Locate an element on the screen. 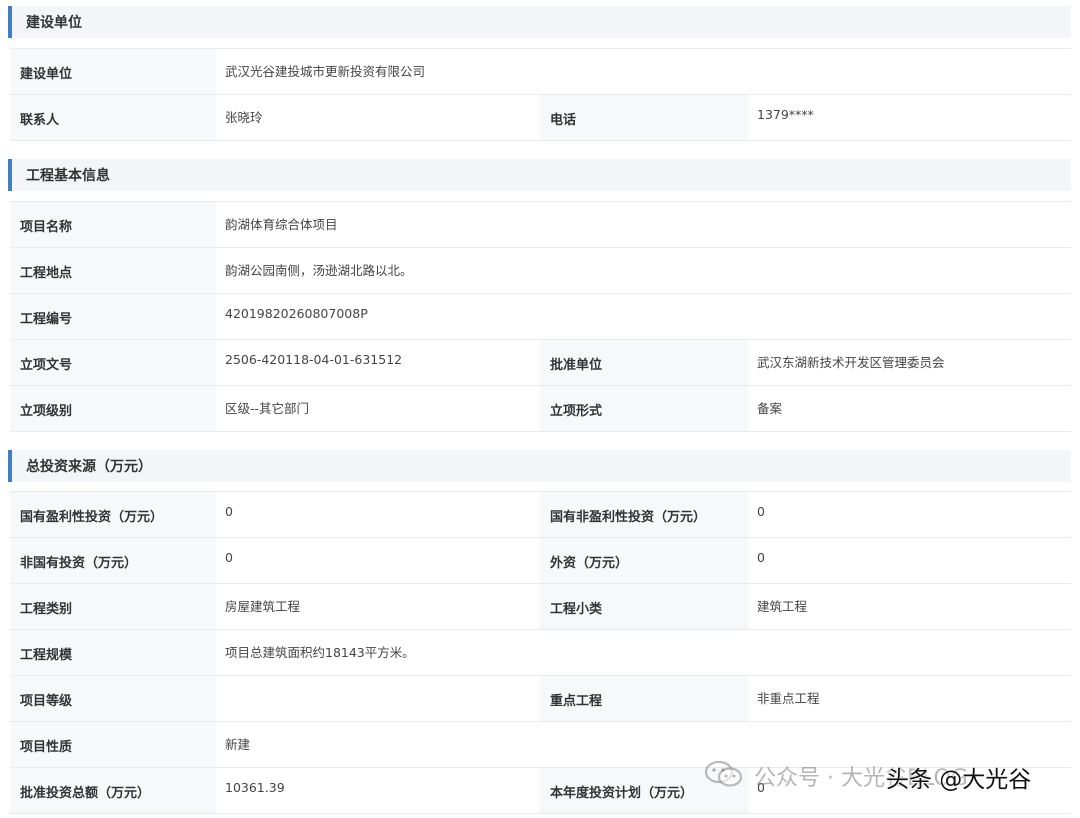 This screenshot has width=1080, height=818. field-value: 武汉东湖新技术开发区管理委员会 is located at coordinates (909, 362).